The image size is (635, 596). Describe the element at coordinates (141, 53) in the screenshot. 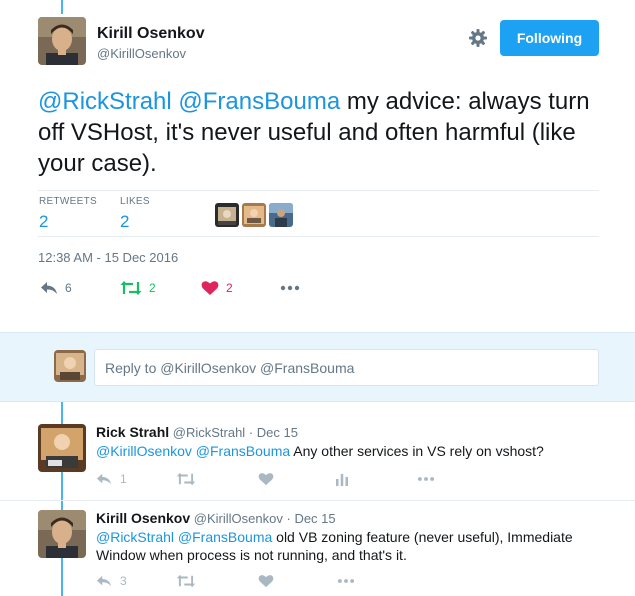

I see `author-handle: @KirillOsenkov` at that location.